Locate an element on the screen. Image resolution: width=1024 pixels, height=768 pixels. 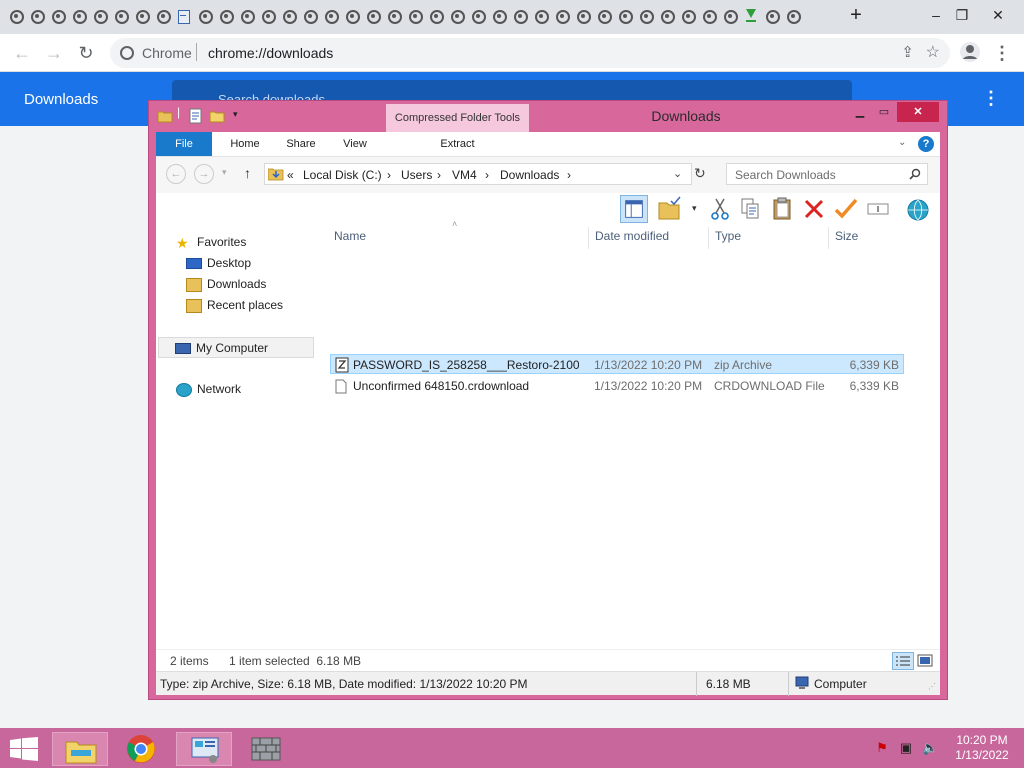
large-icons-view-icon is located at coordinates (925, 661).